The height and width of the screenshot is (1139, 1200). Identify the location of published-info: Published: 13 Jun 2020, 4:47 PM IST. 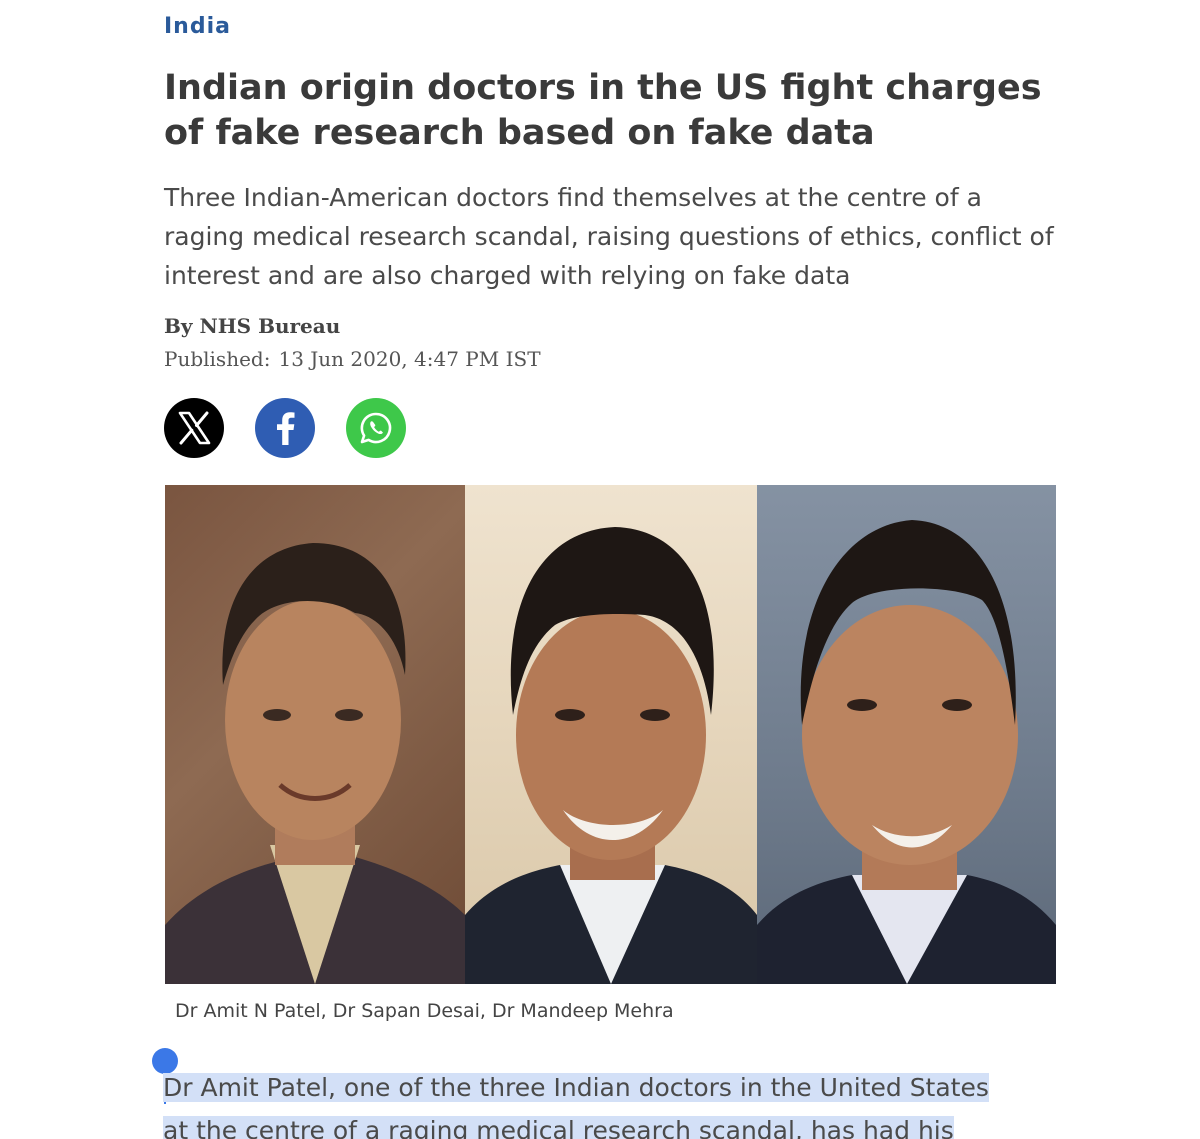
(352, 359).